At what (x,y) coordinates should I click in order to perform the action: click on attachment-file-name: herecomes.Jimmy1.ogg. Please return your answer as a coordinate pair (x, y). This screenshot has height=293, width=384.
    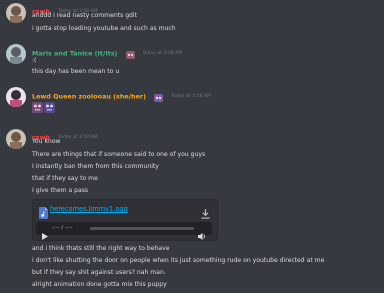
    Looking at the image, I should click on (89, 209).